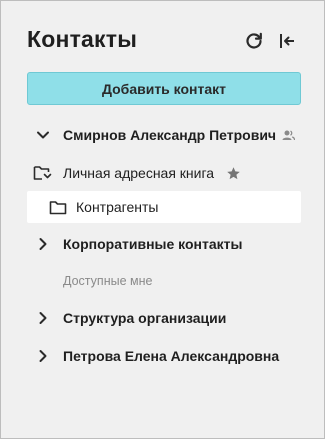 The width and height of the screenshot is (325, 439). What do you see at coordinates (43, 135) in the screenshot?
I see `chevron-down-icon` at bounding box center [43, 135].